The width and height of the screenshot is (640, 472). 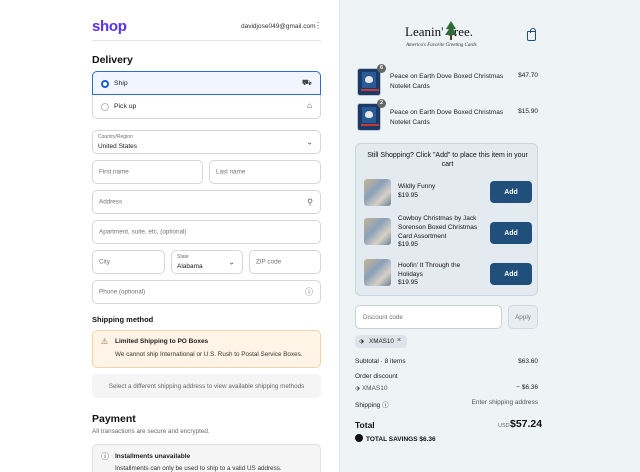 I want to click on discount-chip: ⬗ XMAS10 ×, so click(x=381, y=341).